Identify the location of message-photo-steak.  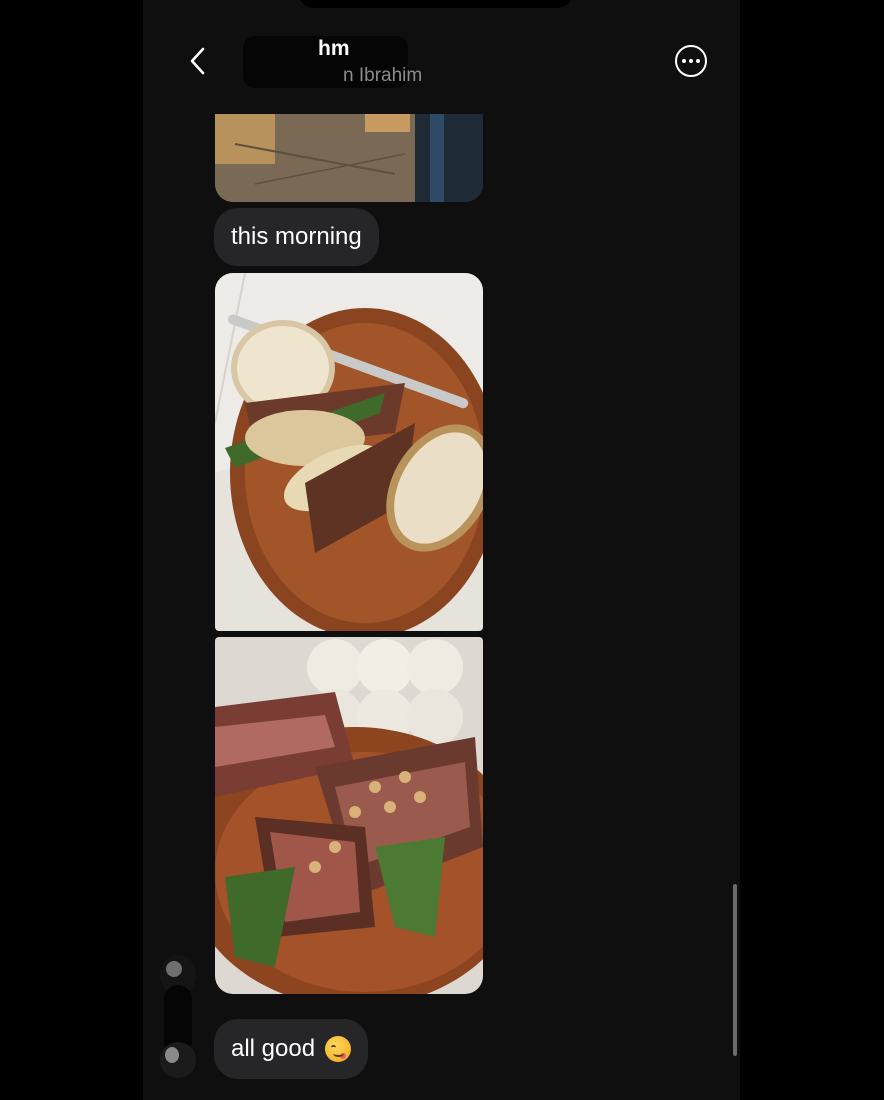
(349, 815).